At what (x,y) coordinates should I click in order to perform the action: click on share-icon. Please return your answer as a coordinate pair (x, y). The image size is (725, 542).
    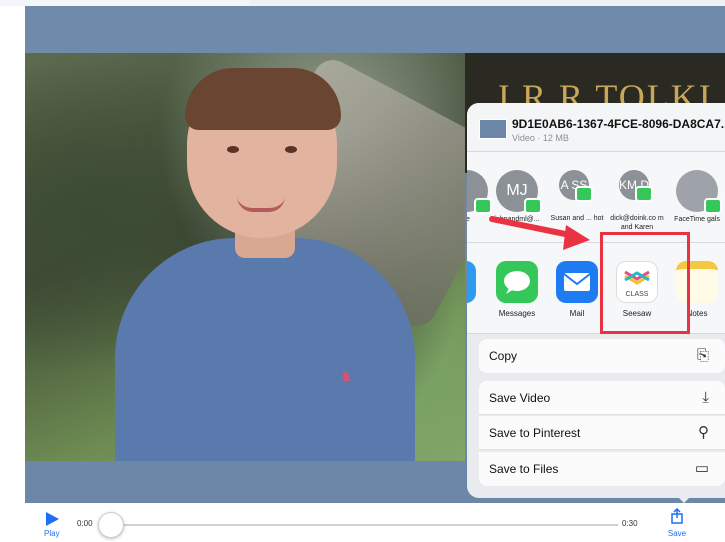
    Looking at the image, I should click on (677, 515).